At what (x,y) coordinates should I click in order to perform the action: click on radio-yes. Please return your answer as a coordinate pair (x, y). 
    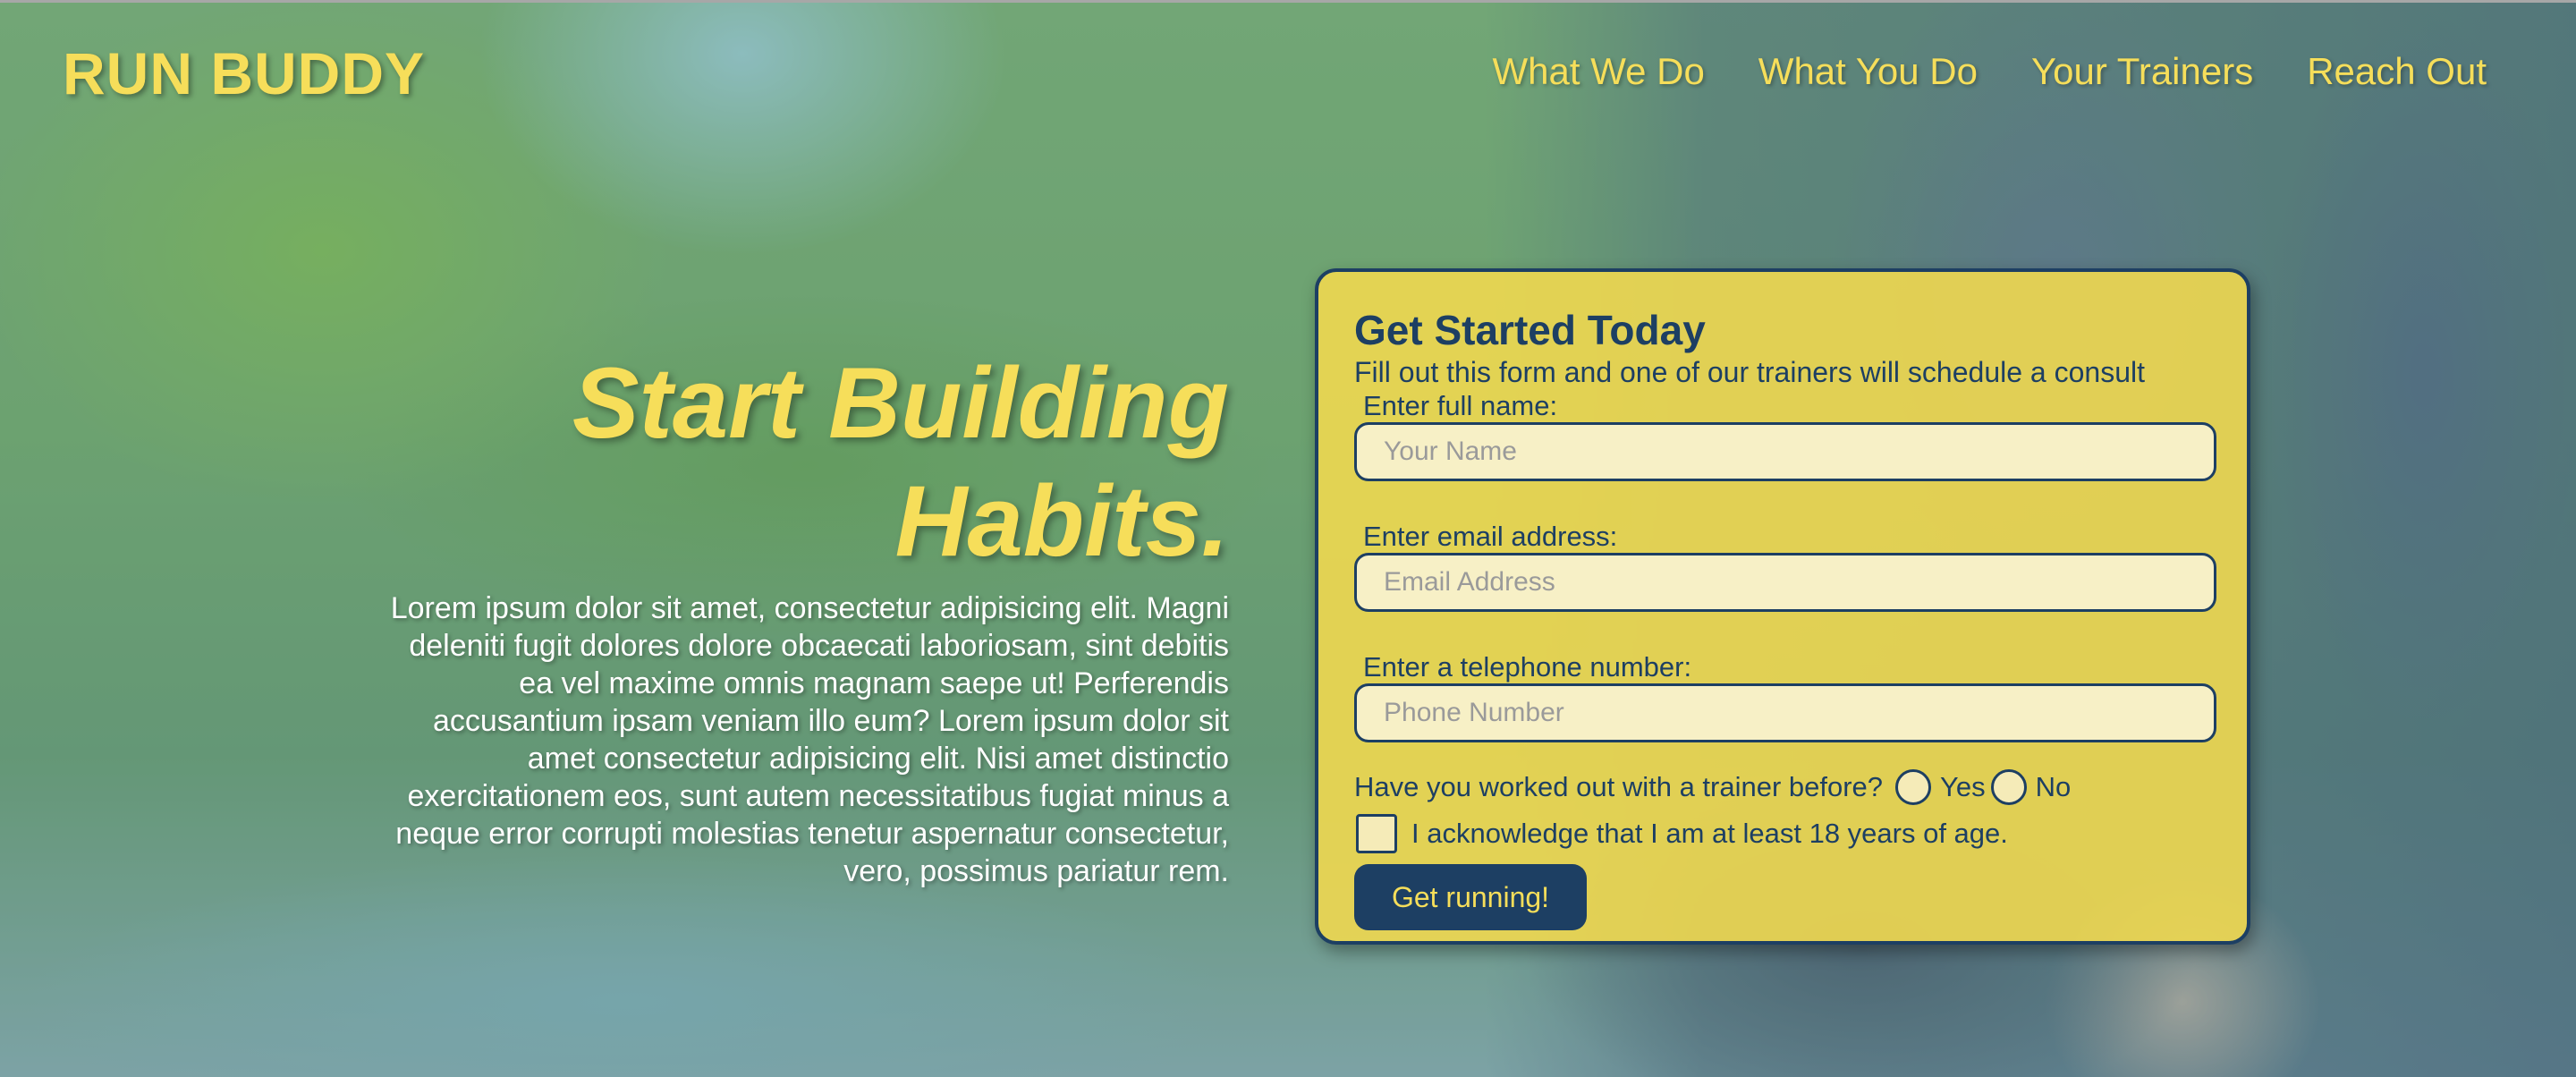
    Looking at the image, I should click on (1913, 787).